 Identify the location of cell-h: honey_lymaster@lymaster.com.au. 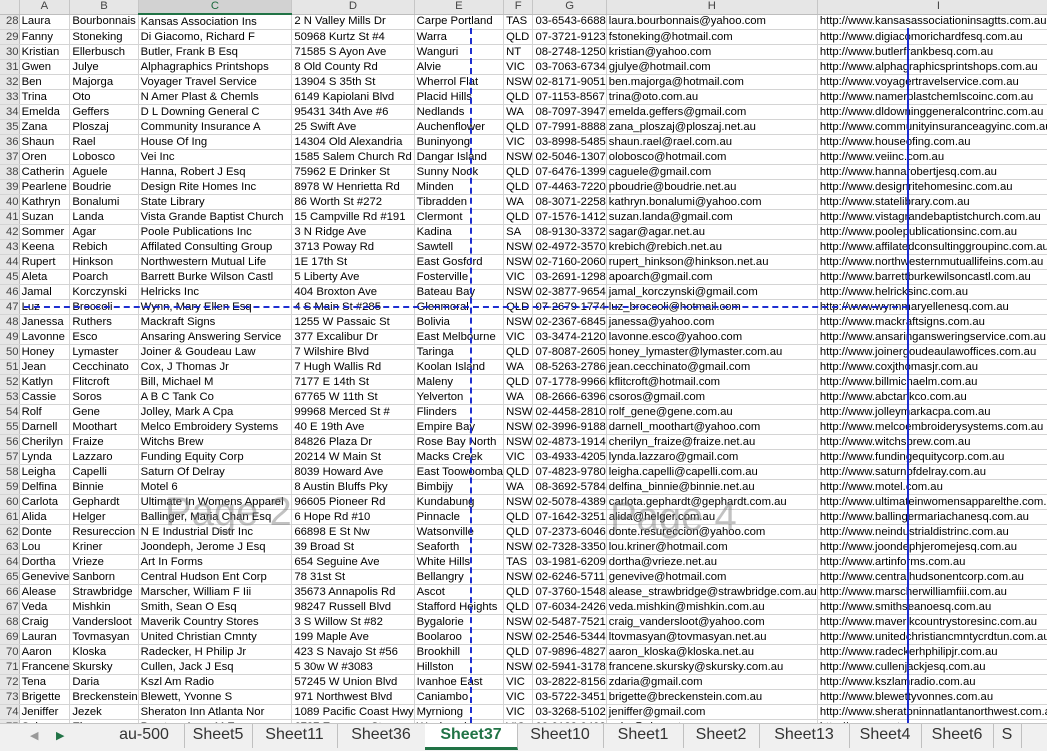
(712, 352).